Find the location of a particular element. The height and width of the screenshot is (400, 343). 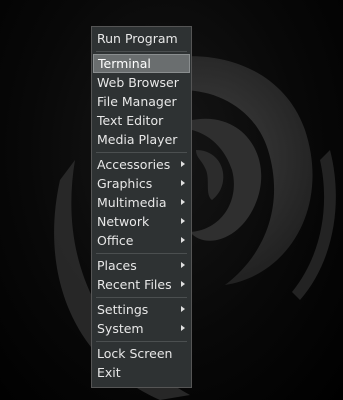

menu-item-lock-screen: Lock Screen is located at coordinates (141, 353).